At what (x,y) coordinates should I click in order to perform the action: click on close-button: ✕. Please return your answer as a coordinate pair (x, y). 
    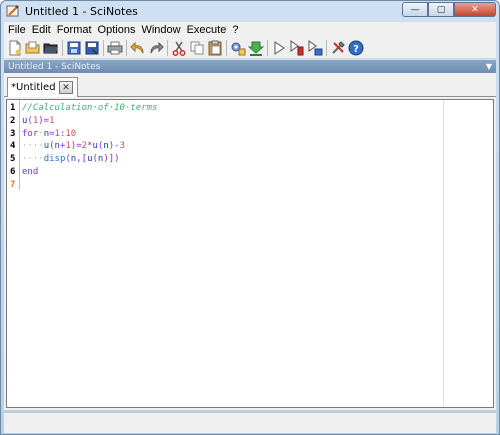
    Looking at the image, I should click on (475, 9).